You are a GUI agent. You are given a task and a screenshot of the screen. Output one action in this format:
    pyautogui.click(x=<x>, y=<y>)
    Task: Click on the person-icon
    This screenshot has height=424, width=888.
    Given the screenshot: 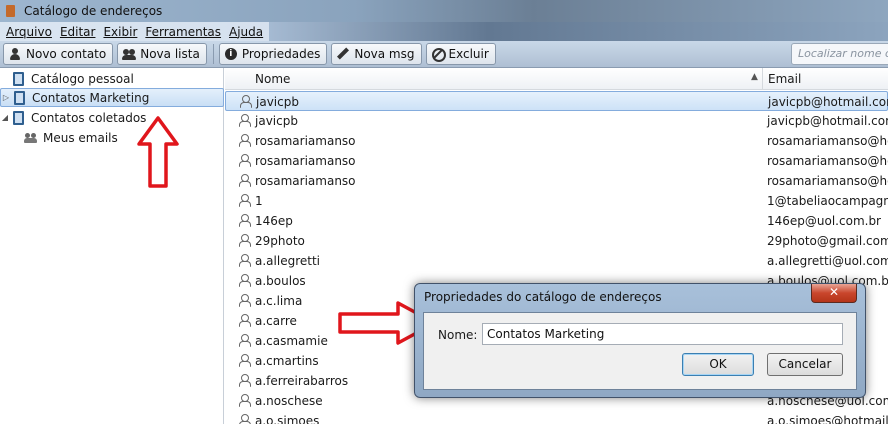 What is the action you would take?
    pyautogui.click(x=15, y=54)
    